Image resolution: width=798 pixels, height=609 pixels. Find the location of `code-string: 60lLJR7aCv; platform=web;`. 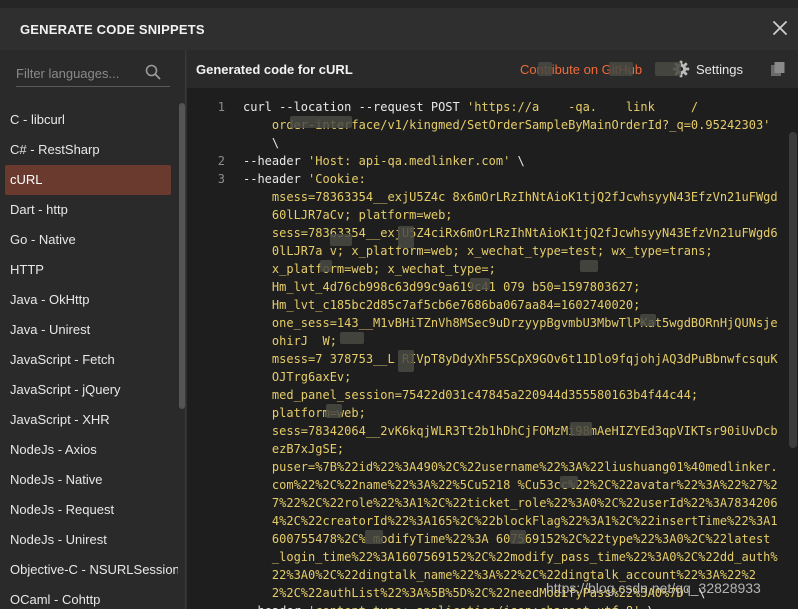

code-string: 60lLJR7aCv; platform=web; is located at coordinates (362, 215).